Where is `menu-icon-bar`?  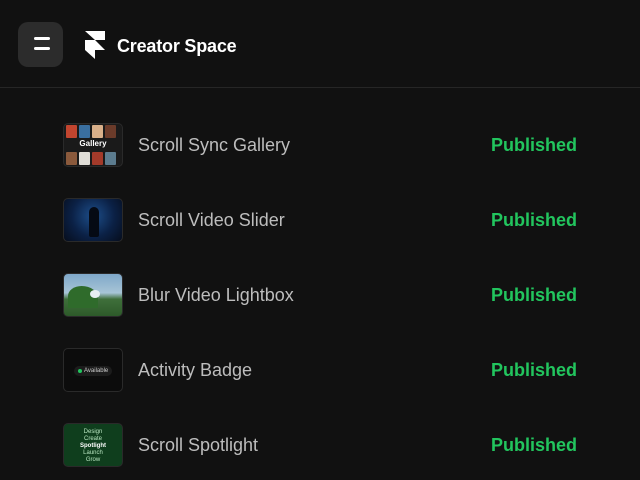 menu-icon-bar is located at coordinates (42, 48).